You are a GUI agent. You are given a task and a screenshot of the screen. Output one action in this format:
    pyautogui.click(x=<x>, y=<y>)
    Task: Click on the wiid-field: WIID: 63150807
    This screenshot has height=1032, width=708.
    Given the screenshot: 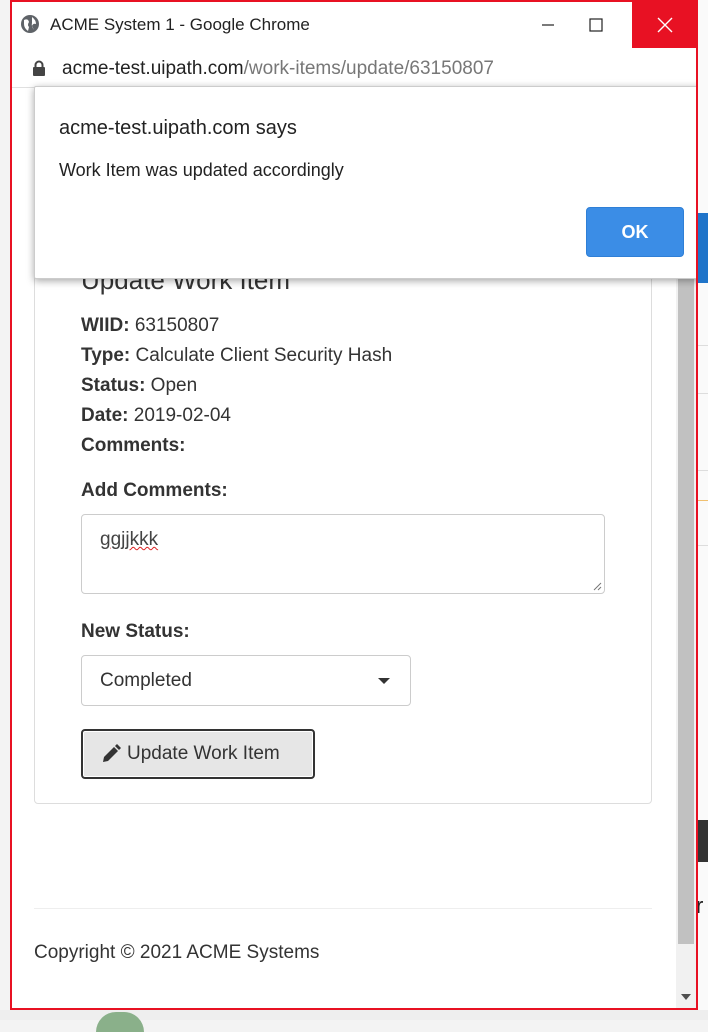 What is the action you would take?
    pyautogui.click(x=150, y=326)
    